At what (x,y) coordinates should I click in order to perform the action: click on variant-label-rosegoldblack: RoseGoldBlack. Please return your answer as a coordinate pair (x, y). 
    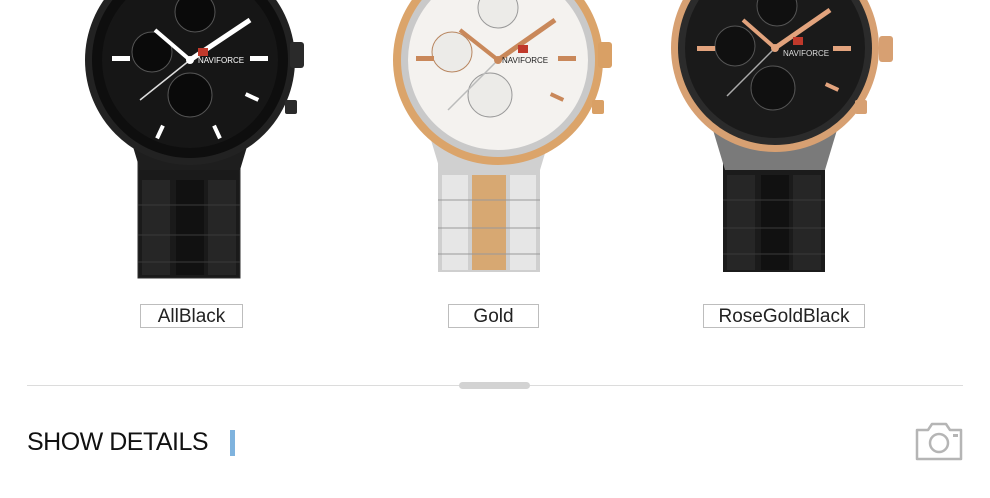
    Looking at the image, I should click on (784, 316).